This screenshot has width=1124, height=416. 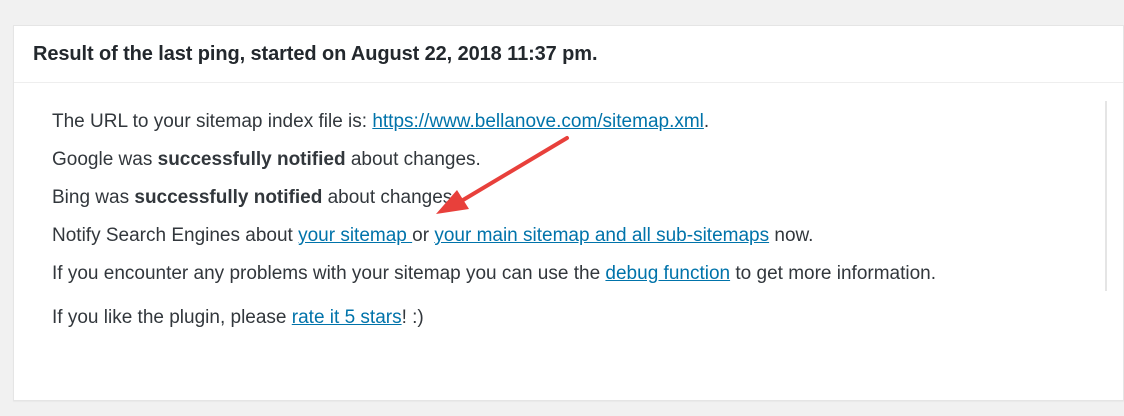 I want to click on bing-status-suffix: about changes., so click(x=390, y=197).